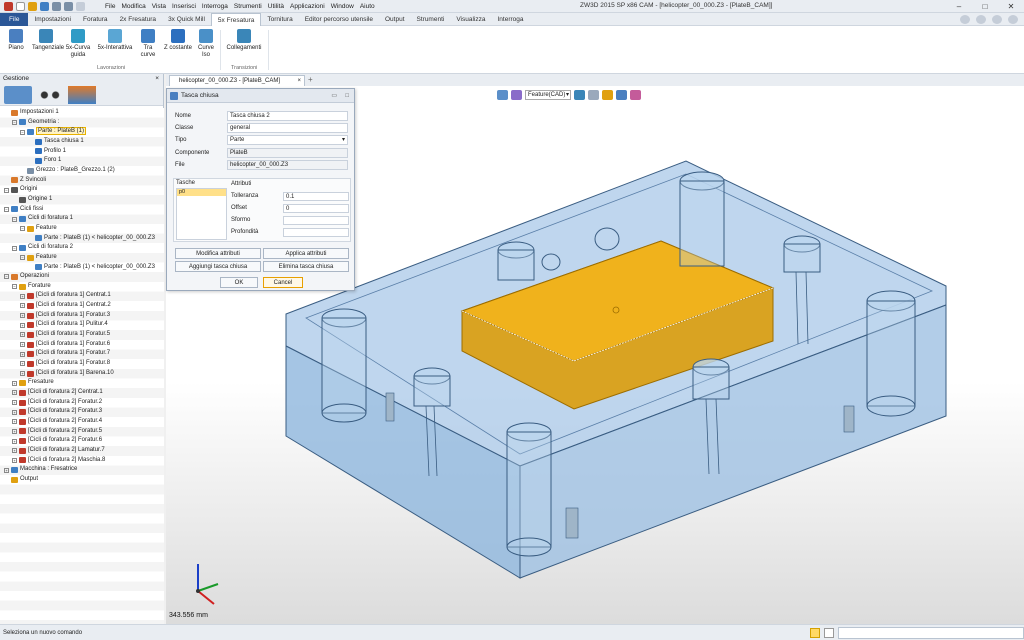 This screenshot has width=1024, height=640. Describe the element at coordinates (511, 20) in the screenshot. I see `tab-interroga: Interroga` at that location.